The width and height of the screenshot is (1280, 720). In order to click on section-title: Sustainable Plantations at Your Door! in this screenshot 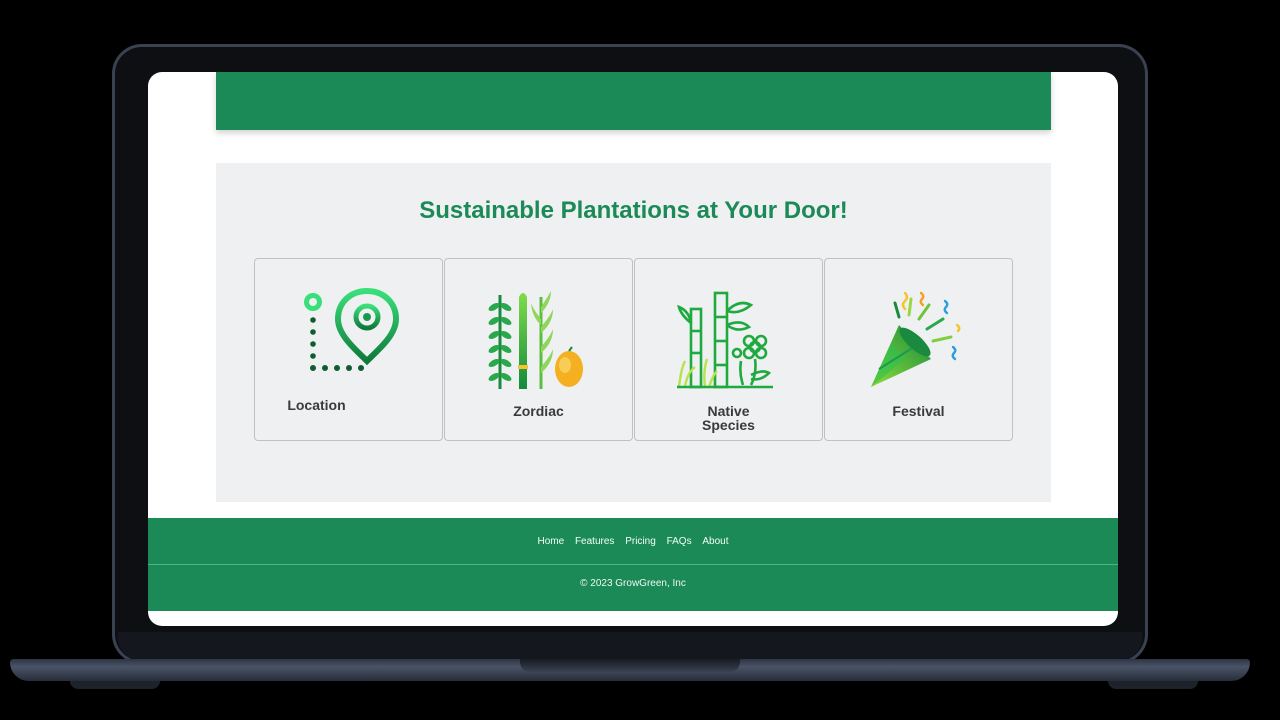, I will do `click(633, 210)`.